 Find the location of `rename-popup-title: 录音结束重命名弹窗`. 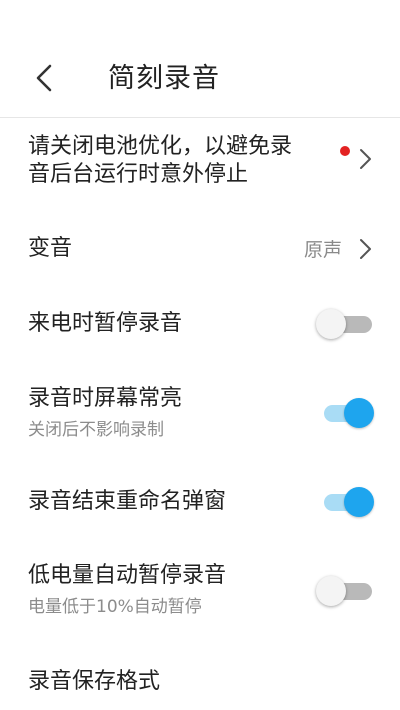

rename-popup-title: 录音结束重命名弹窗 is located at coordinates (127, 501).